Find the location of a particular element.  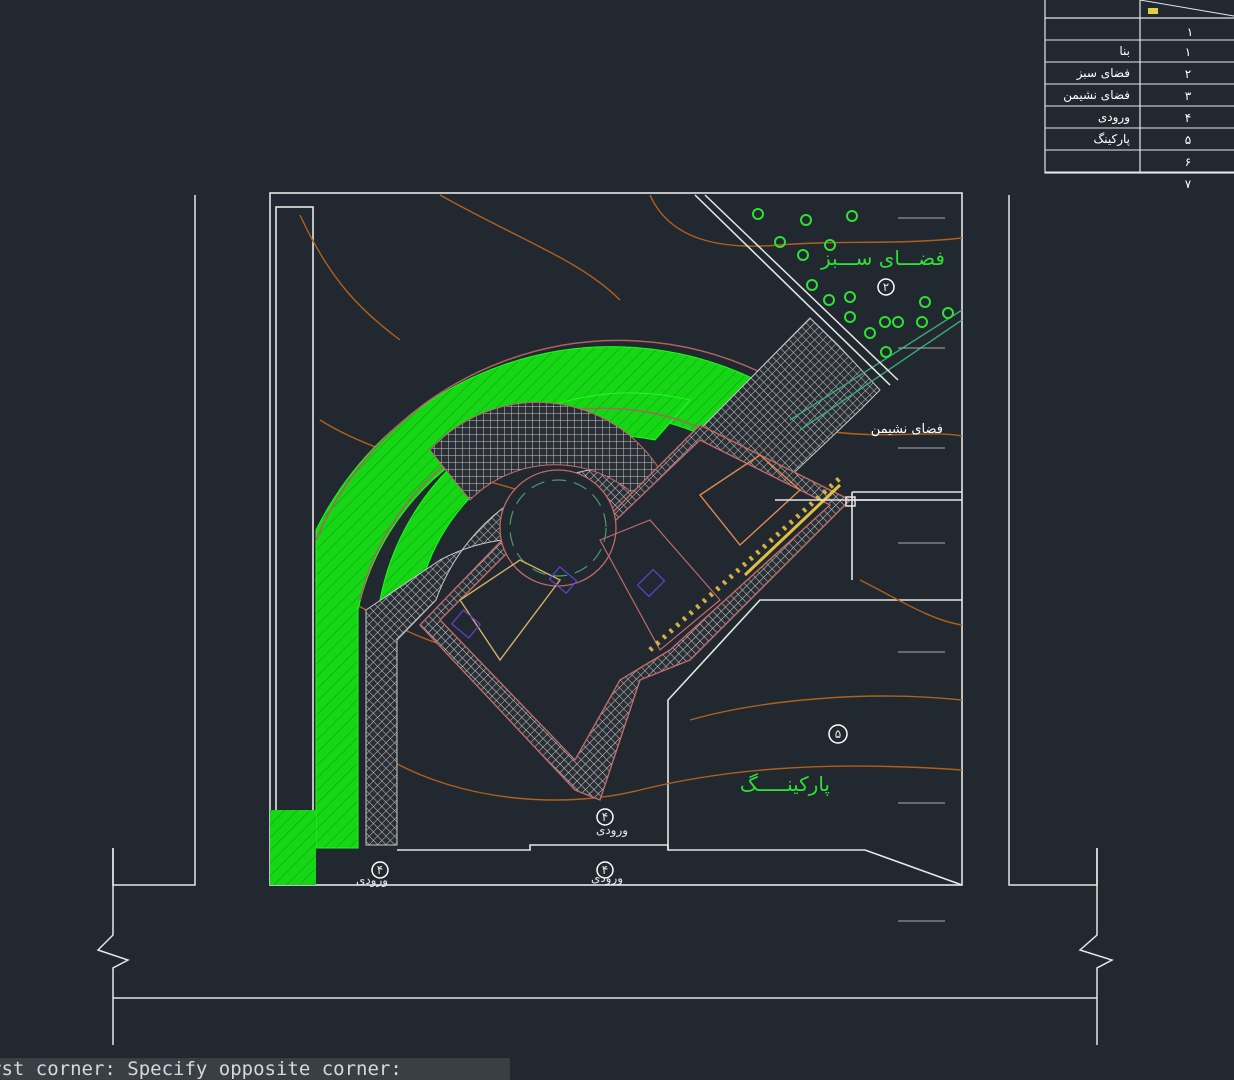

label-entrance-main: ورودی is located at coordinates (612, 830).